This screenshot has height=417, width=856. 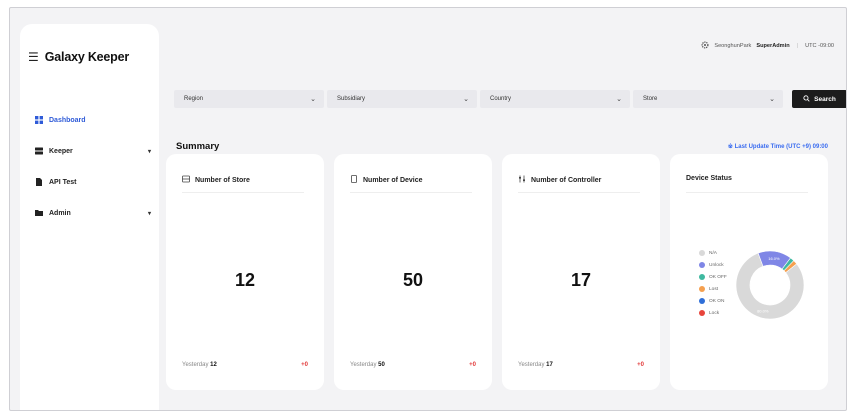 What do you see at coordinates (95, 213) in the screenshot?
I see `sidebar-item-admin: Admin ▾` at bounding box center [95, 213].